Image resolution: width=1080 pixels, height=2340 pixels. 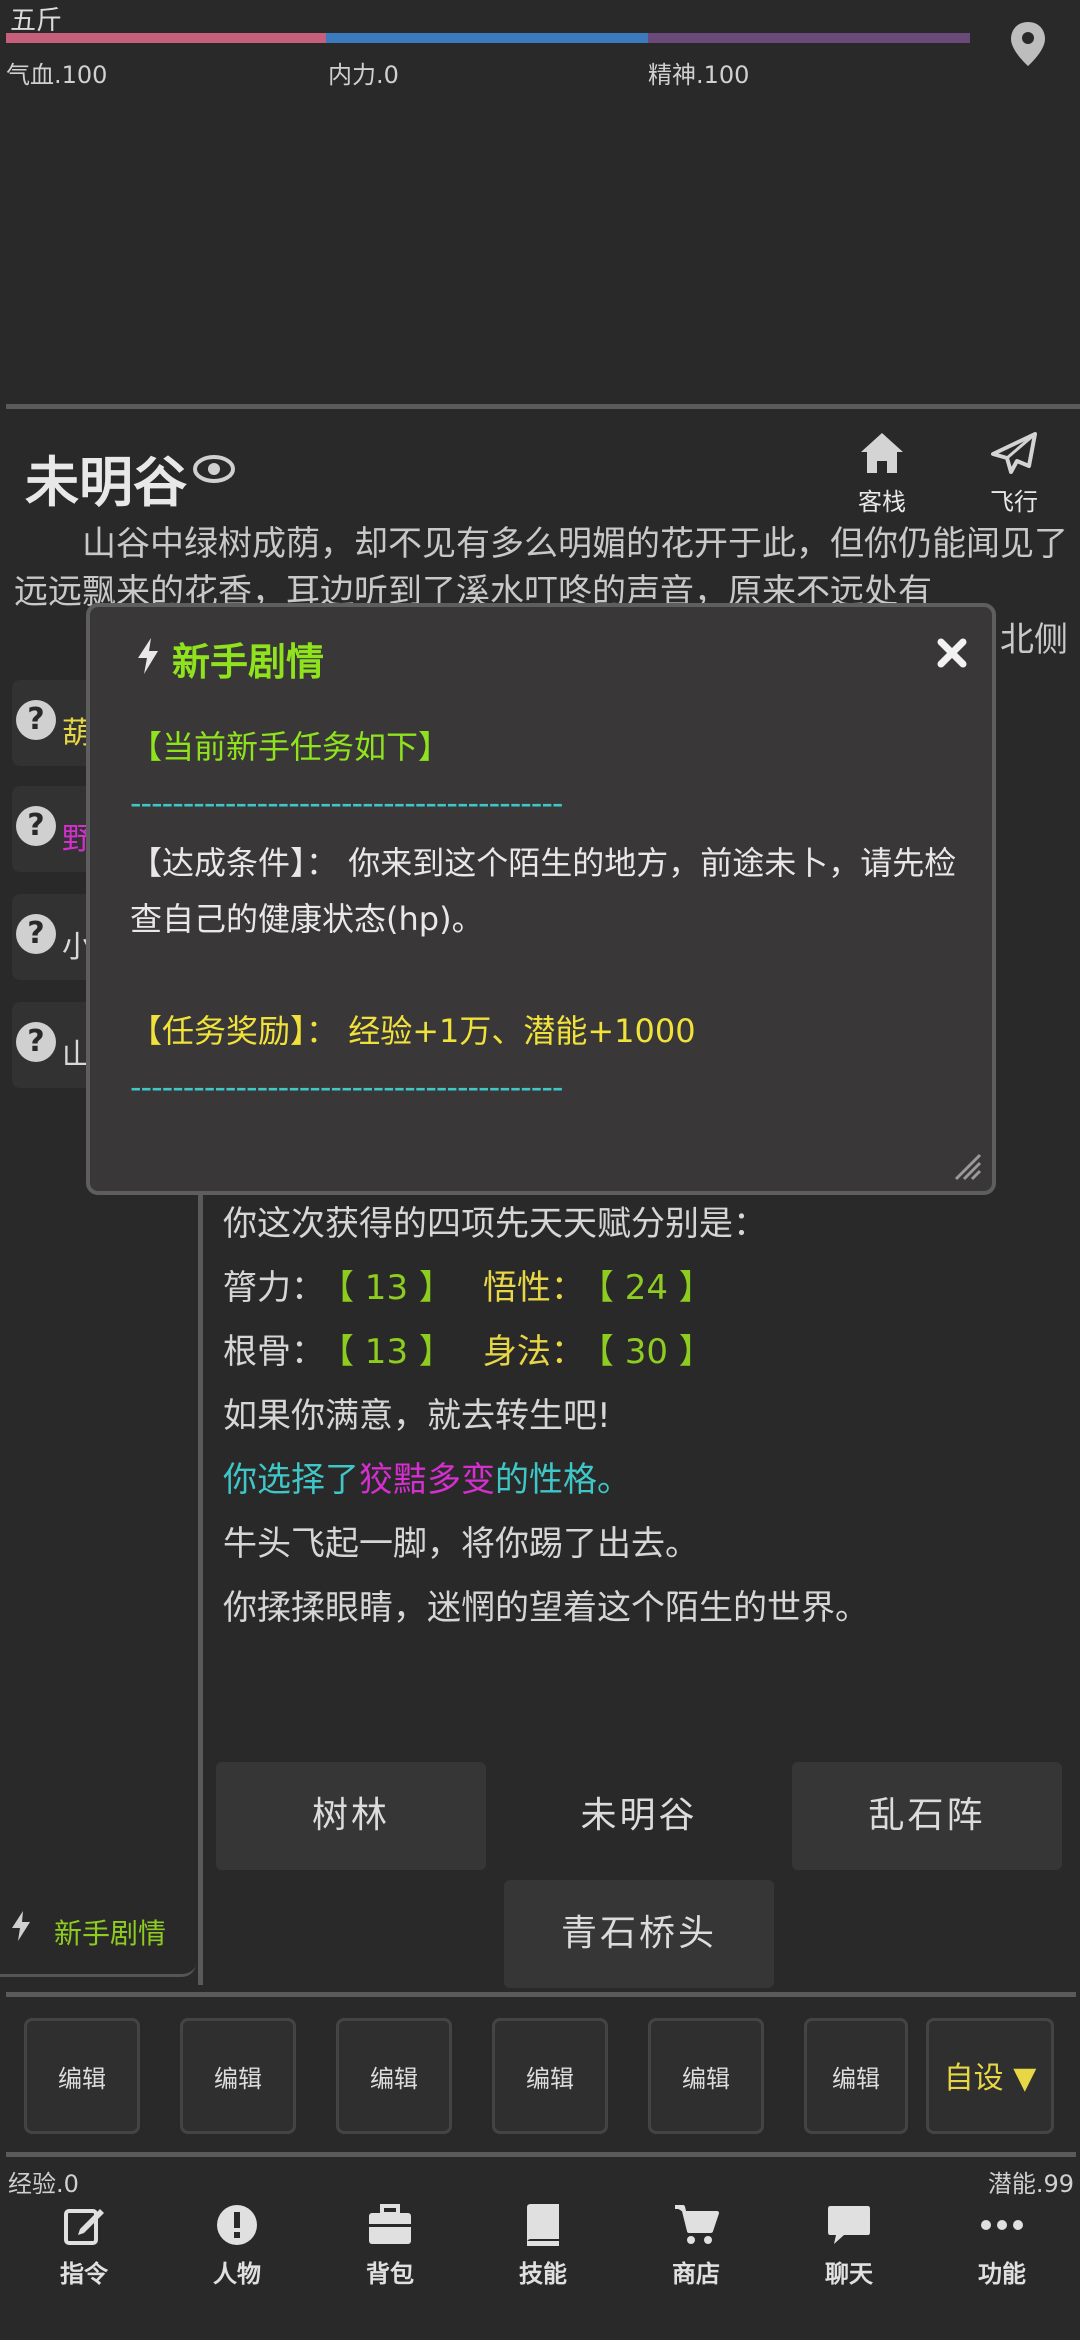 What do you see at coordinates (495, 1224) in the screenshot?
I see `log-line: 你这次获得的四项先天天赋分别是：` at bounding box center [495, 1224].